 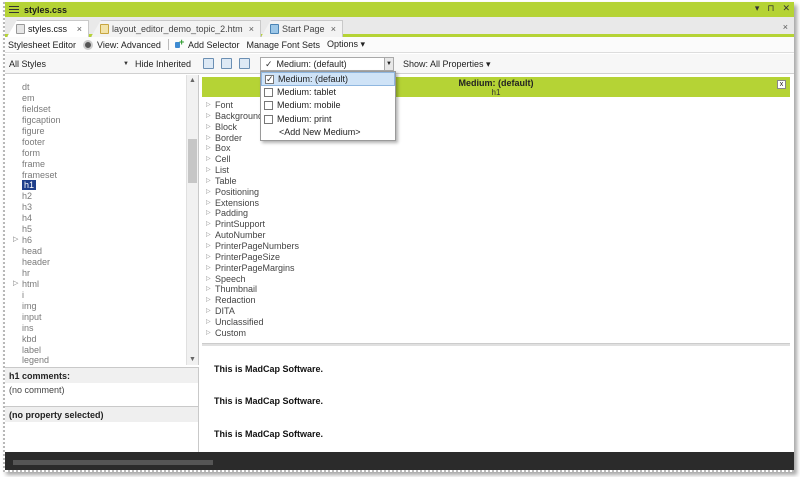 What do you see at coordinates (226, 63) in the screenshot?
I see `toolbar-btn-2-icon` at bounding box center [226, 63].